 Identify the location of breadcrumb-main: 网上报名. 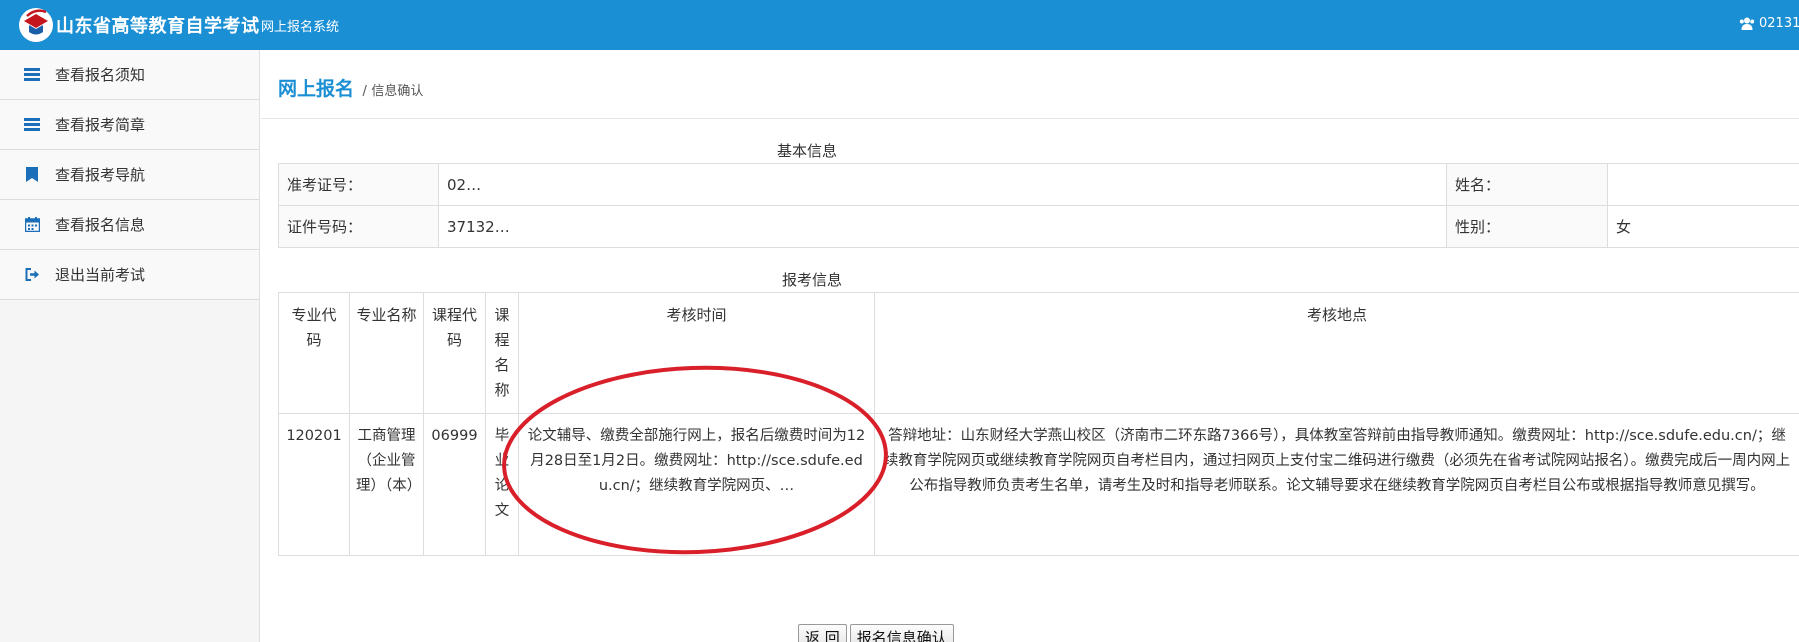
(316, 89).